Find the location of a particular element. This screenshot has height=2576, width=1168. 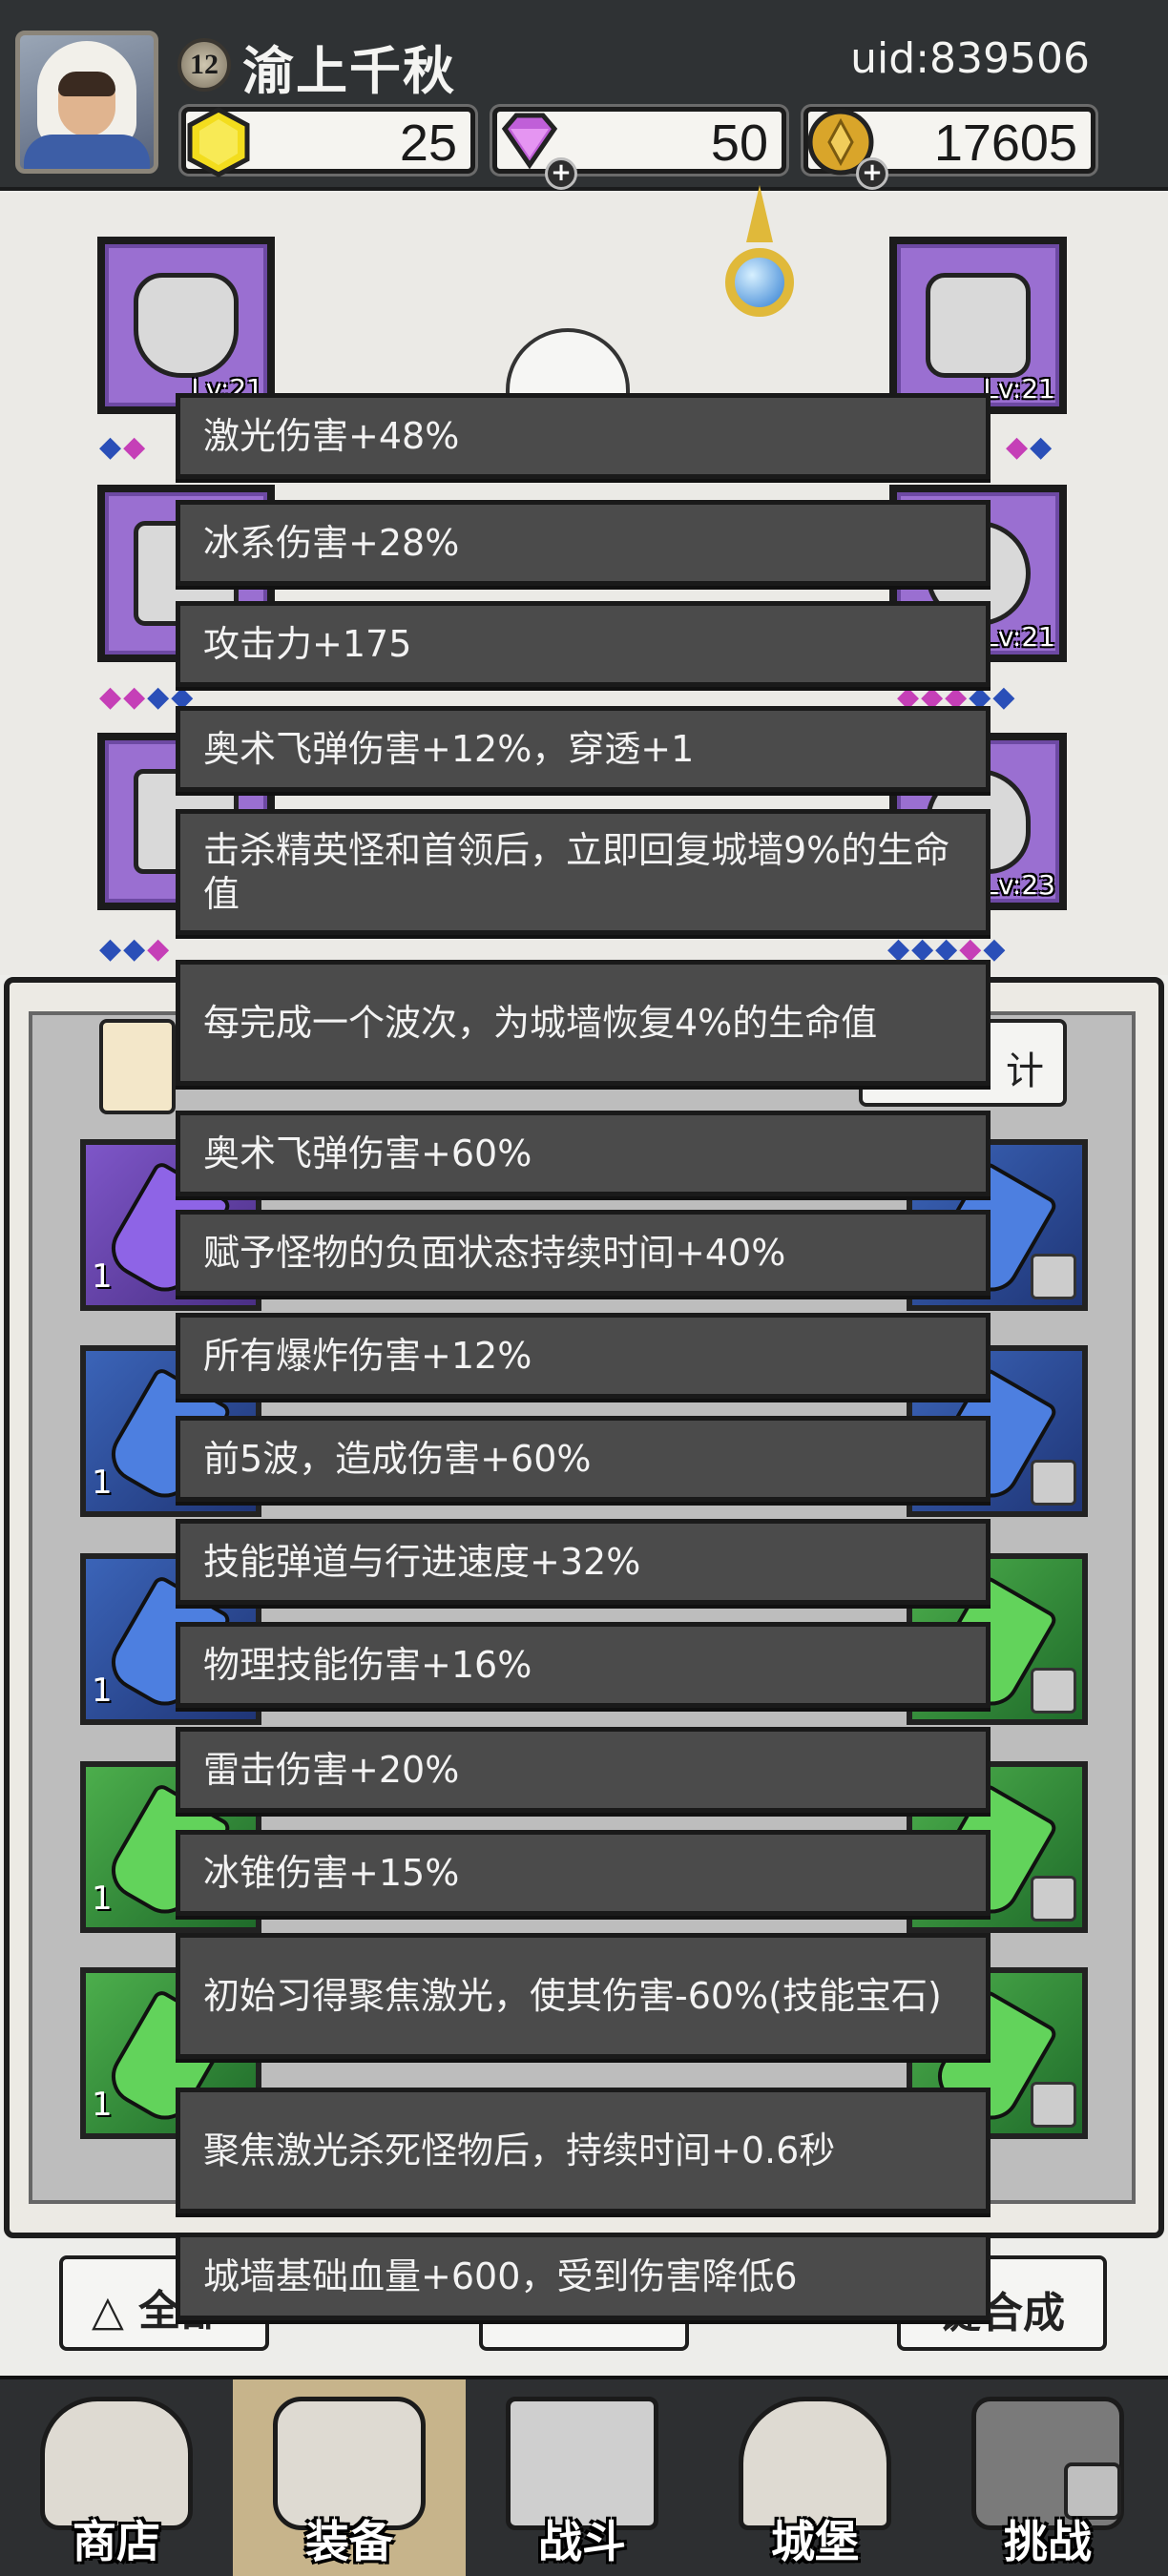

add-coin-button: + is located at coordinates (872, 173).